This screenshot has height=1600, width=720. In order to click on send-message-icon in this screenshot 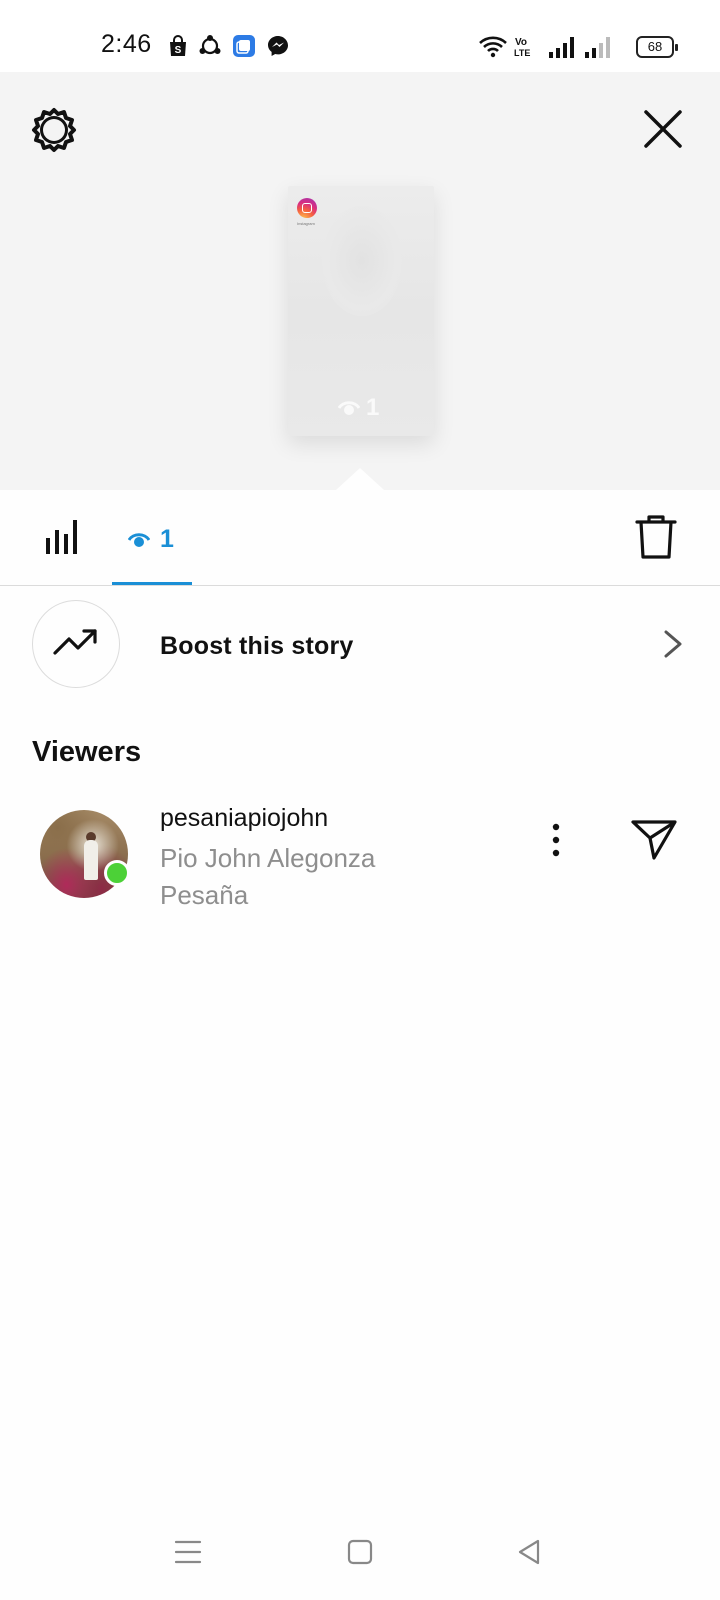, I will do `click(654, 840)`.